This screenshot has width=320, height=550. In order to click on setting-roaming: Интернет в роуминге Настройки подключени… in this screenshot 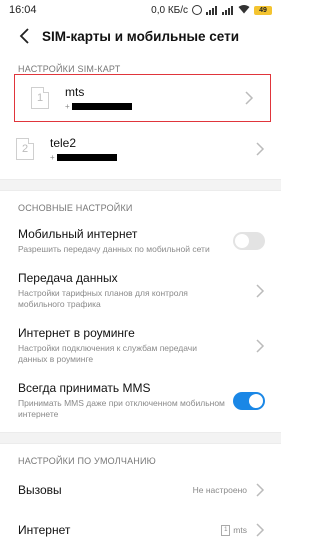, I will do `click(140, 345)`.